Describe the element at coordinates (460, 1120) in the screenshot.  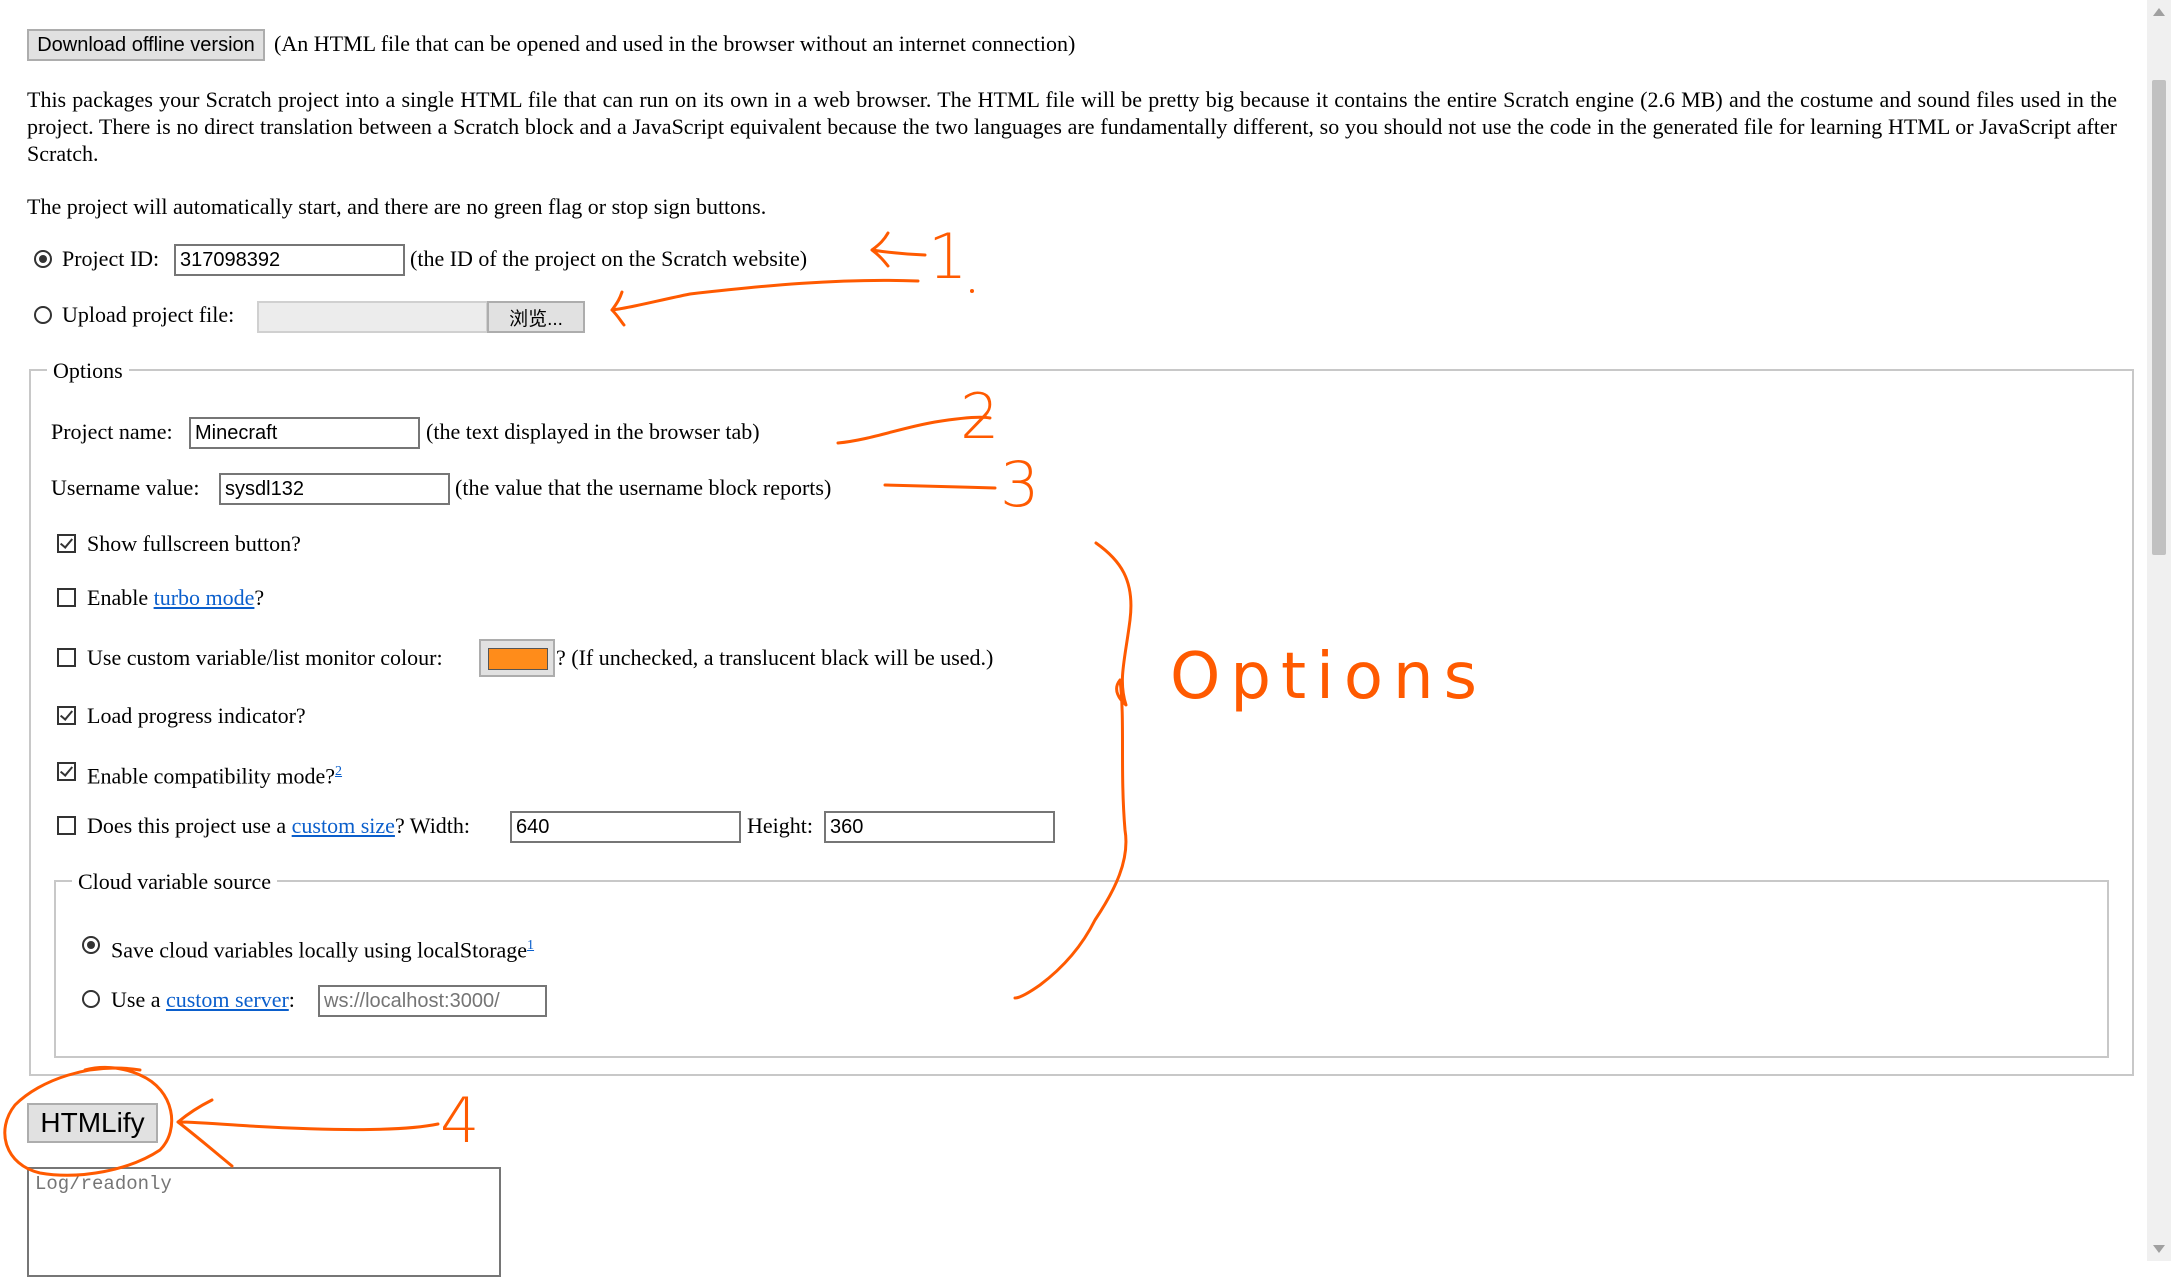
I see `annotation-label-4: 4` at that location.